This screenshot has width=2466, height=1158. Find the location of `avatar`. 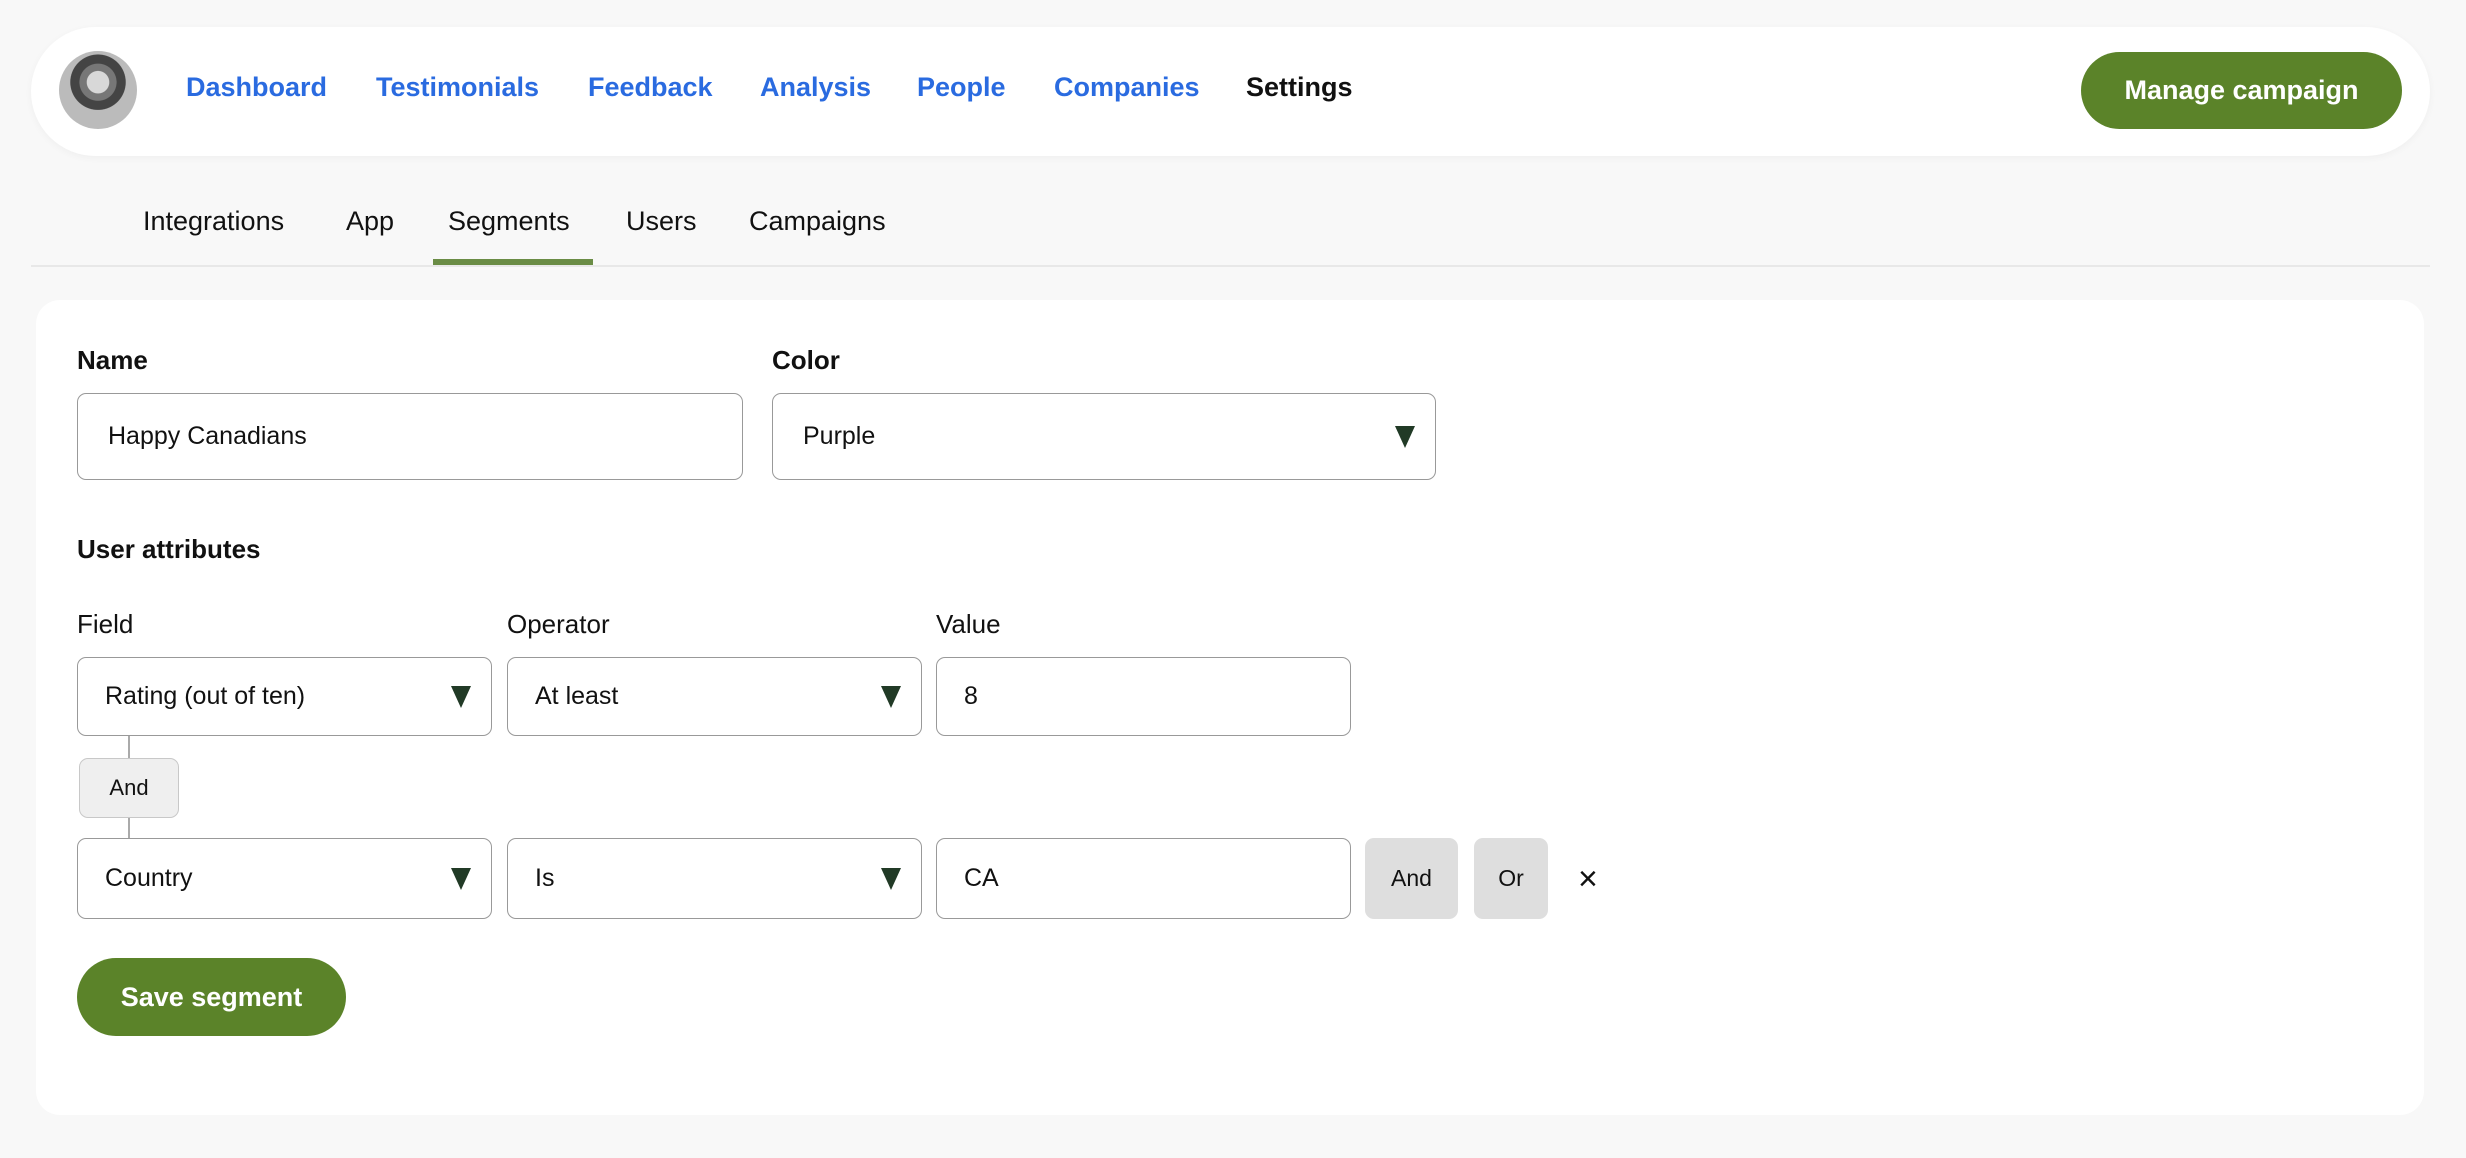

avatar is located at coordinates (98, 90).